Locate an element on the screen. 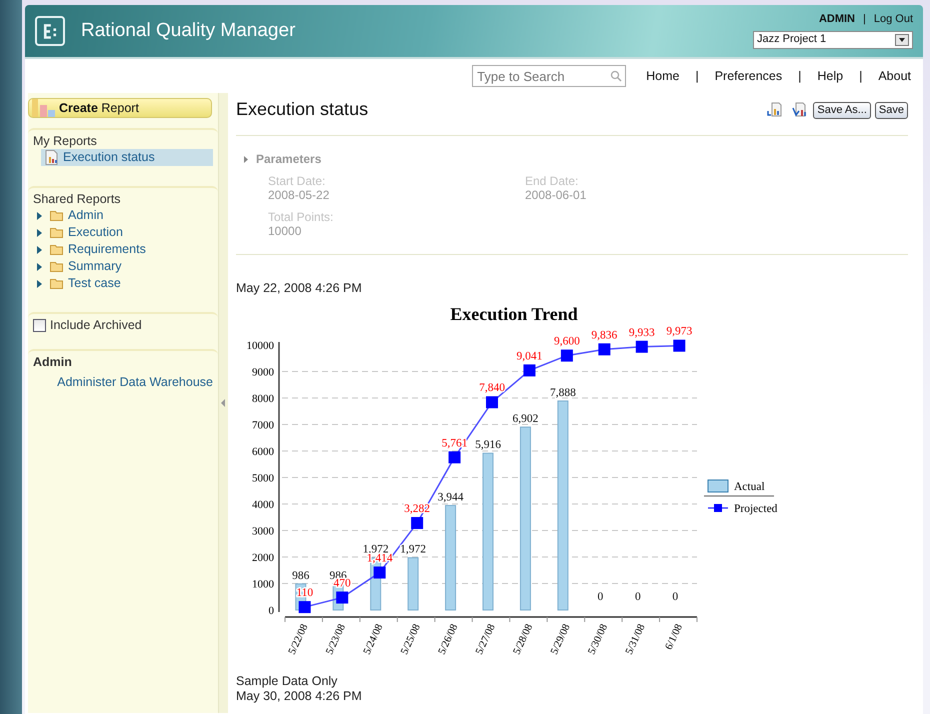 This screenshot has height=714, width=930. field-label: Start Date: is located at coordinates (297, 181).